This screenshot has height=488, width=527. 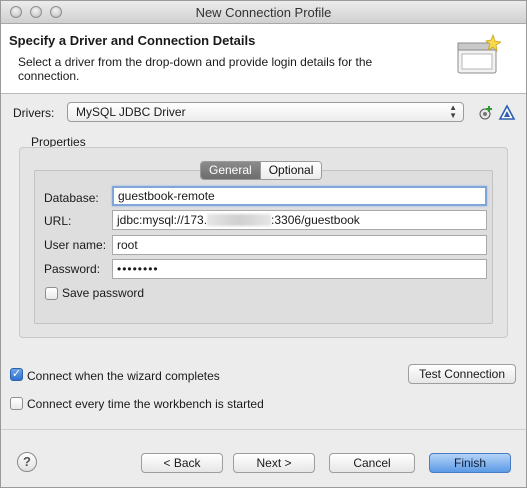 What do you see at coordinates (132, 40) in the screenshot?
I see `banner-title: Specify a Driver and Connection Details` at bounding box center [132, 40].